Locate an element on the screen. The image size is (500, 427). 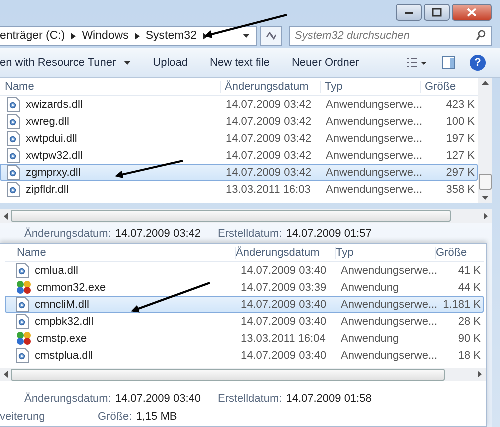
view-options-icon is located at coordinates (417, 62).